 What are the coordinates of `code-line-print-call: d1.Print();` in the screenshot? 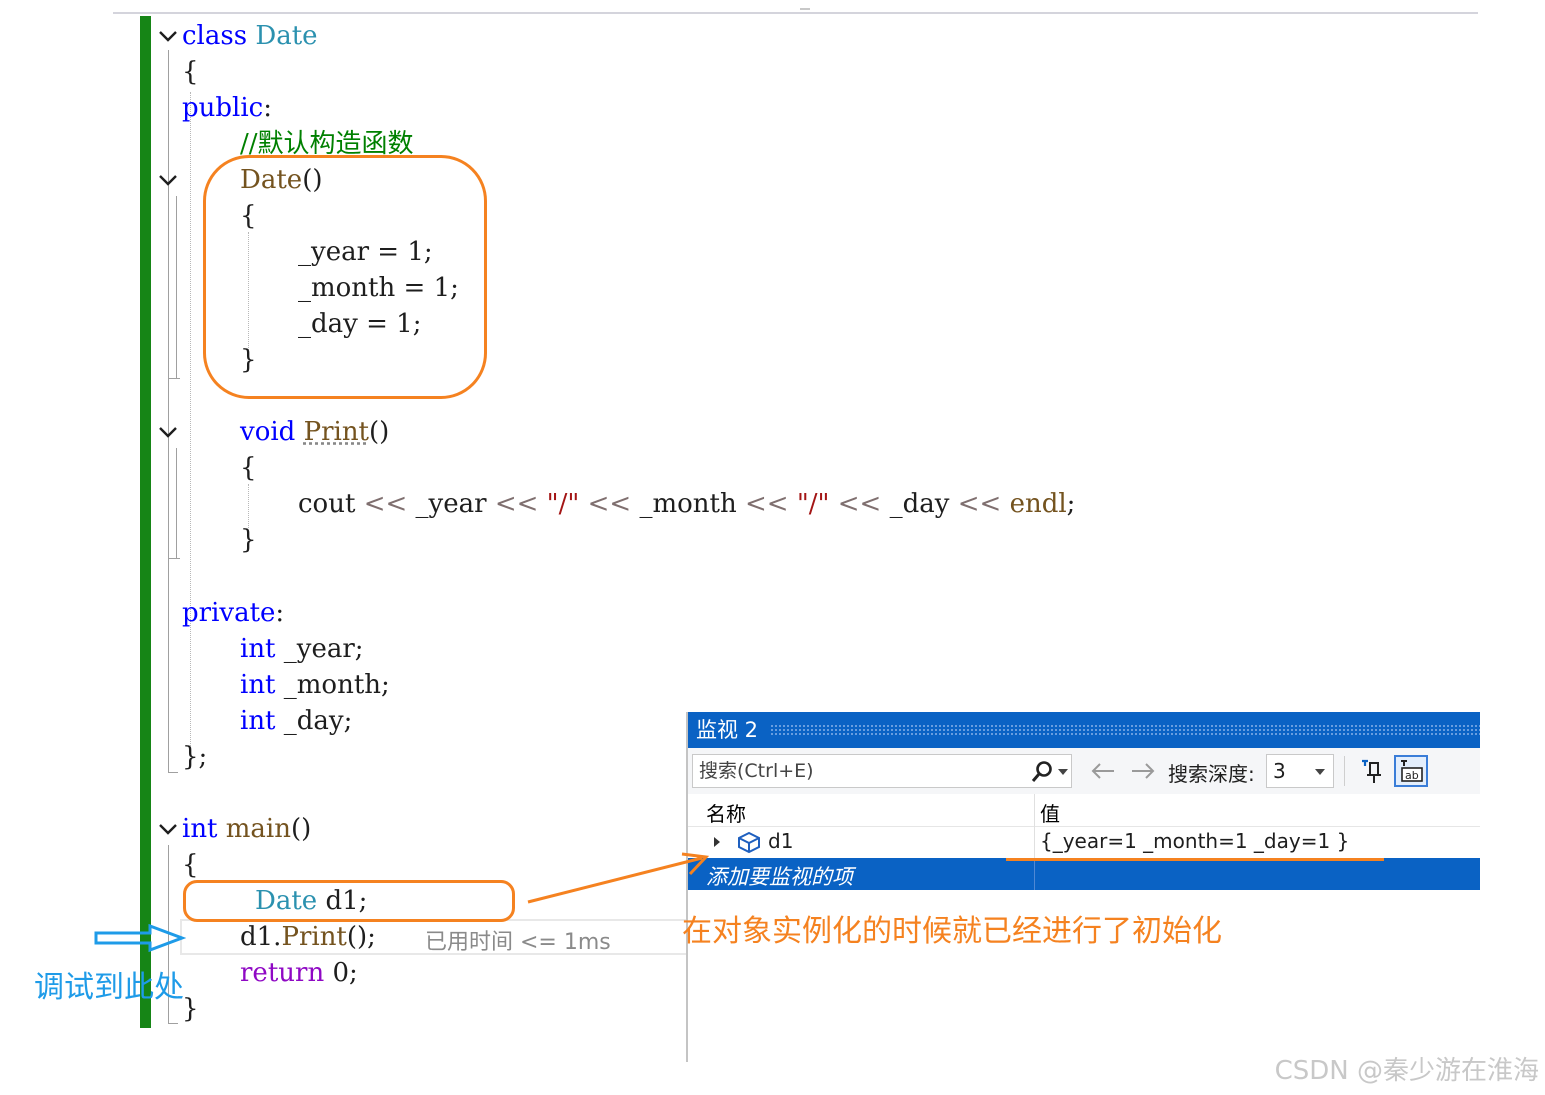 It's located at (308, 937).